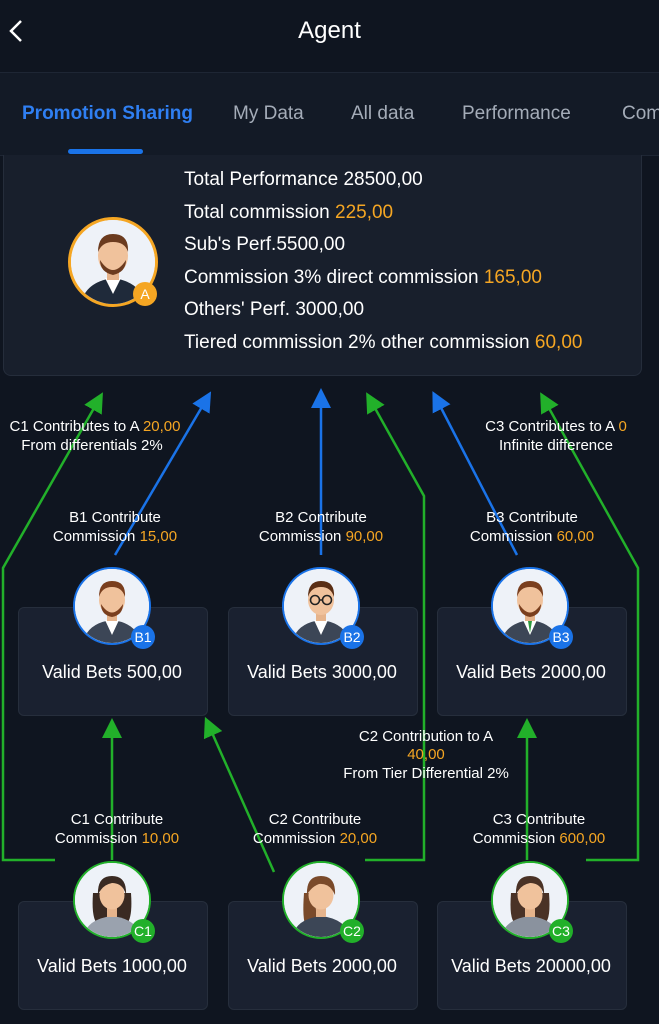  Describe the element at coordinates (323, 902) in the screenshot. I see `avatar-c2: C2` at that location.